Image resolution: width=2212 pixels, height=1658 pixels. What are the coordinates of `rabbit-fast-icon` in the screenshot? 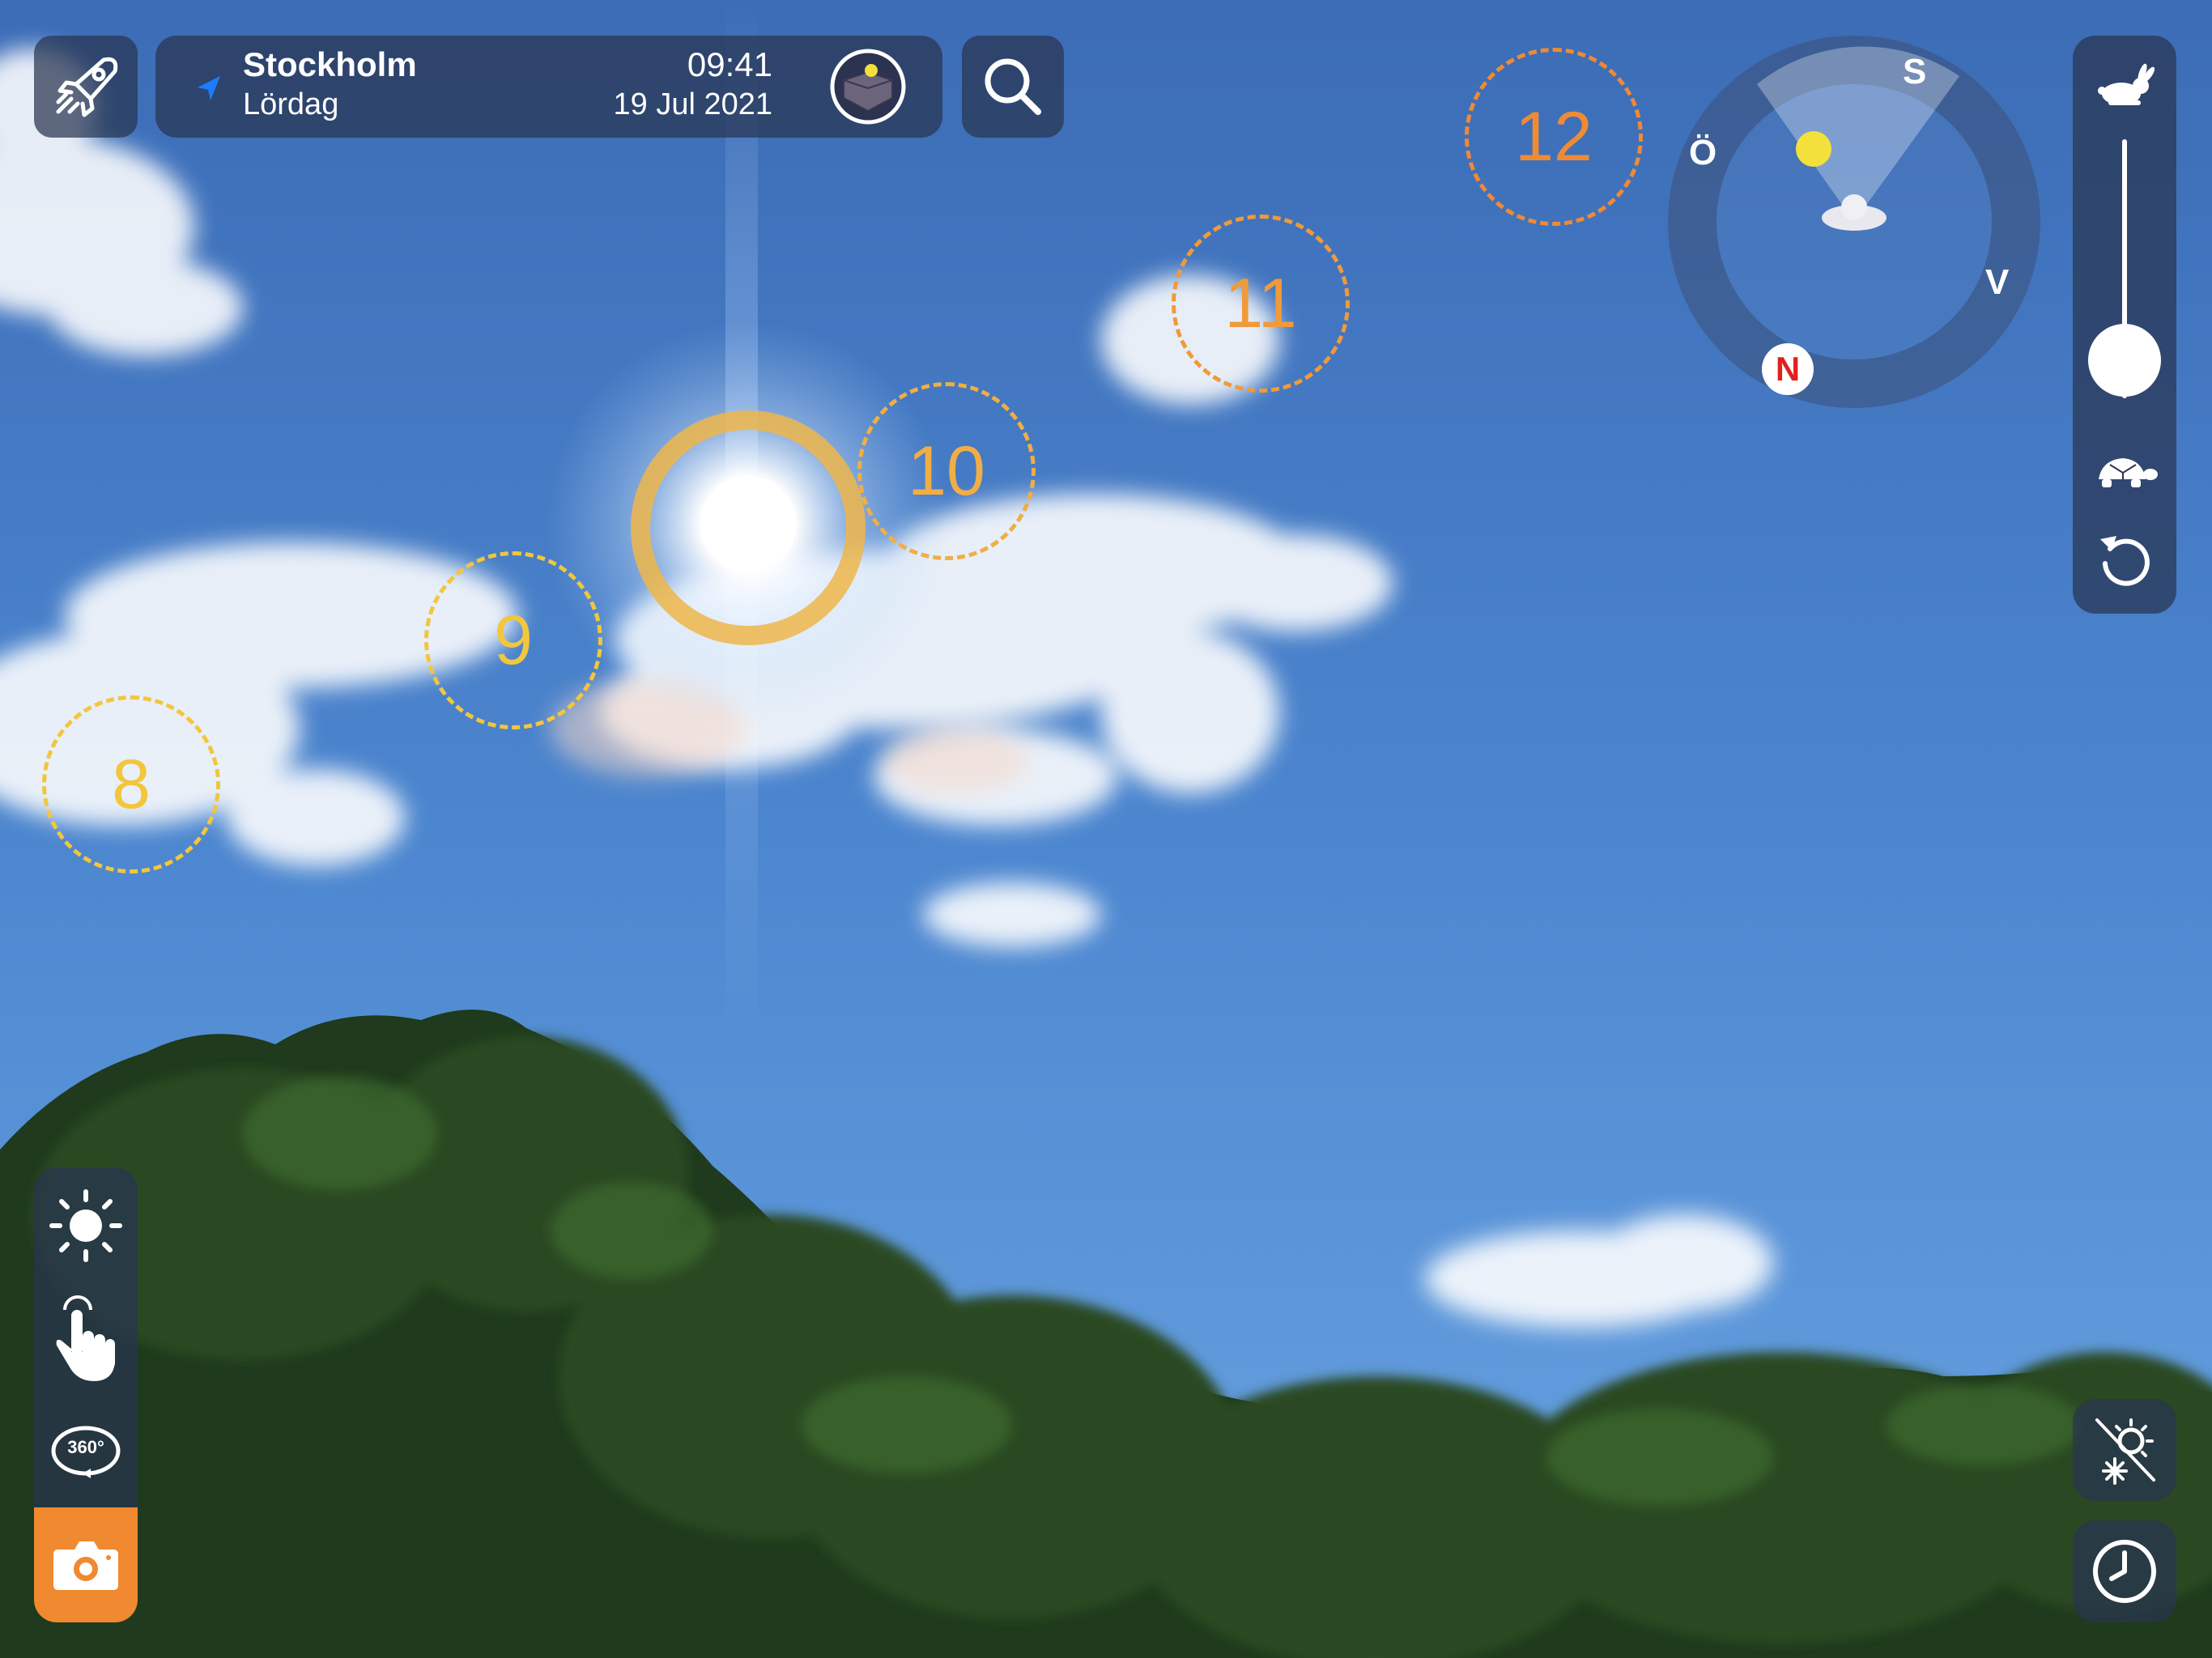 It's located at (2125, 87).